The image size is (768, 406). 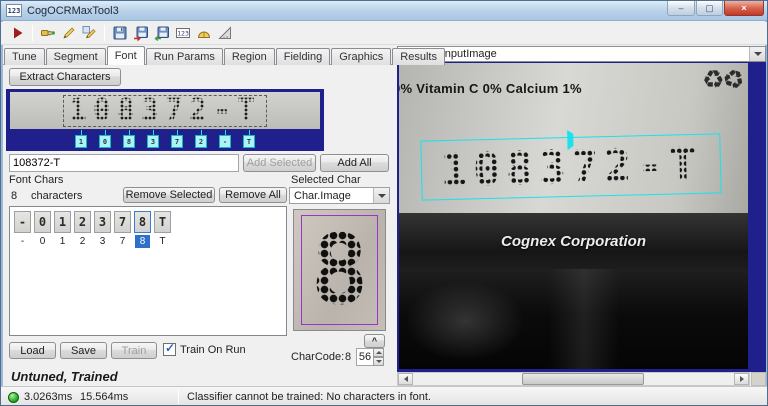 What do you see at coordinates (253, 195) in the screenshot?
I see `remove-all-button: Remove All` at bounding box center [253, 195].